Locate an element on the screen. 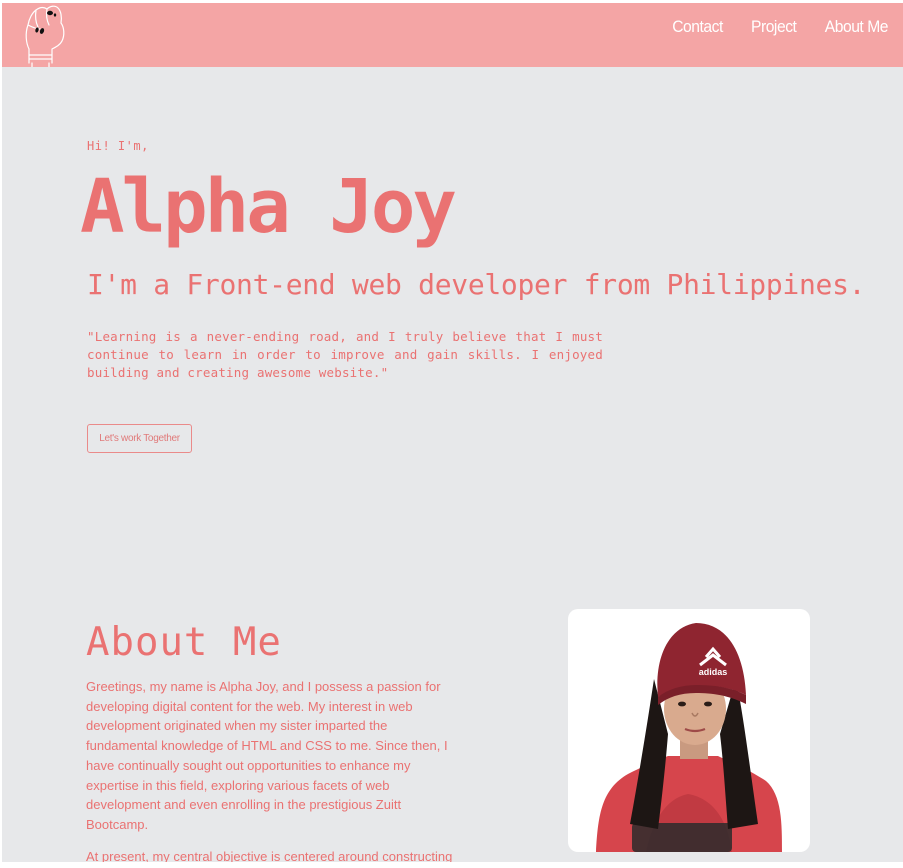 This screenshot has height=868, width=903. hero-name: Alpha Joy is located at coordinates (268, 207).